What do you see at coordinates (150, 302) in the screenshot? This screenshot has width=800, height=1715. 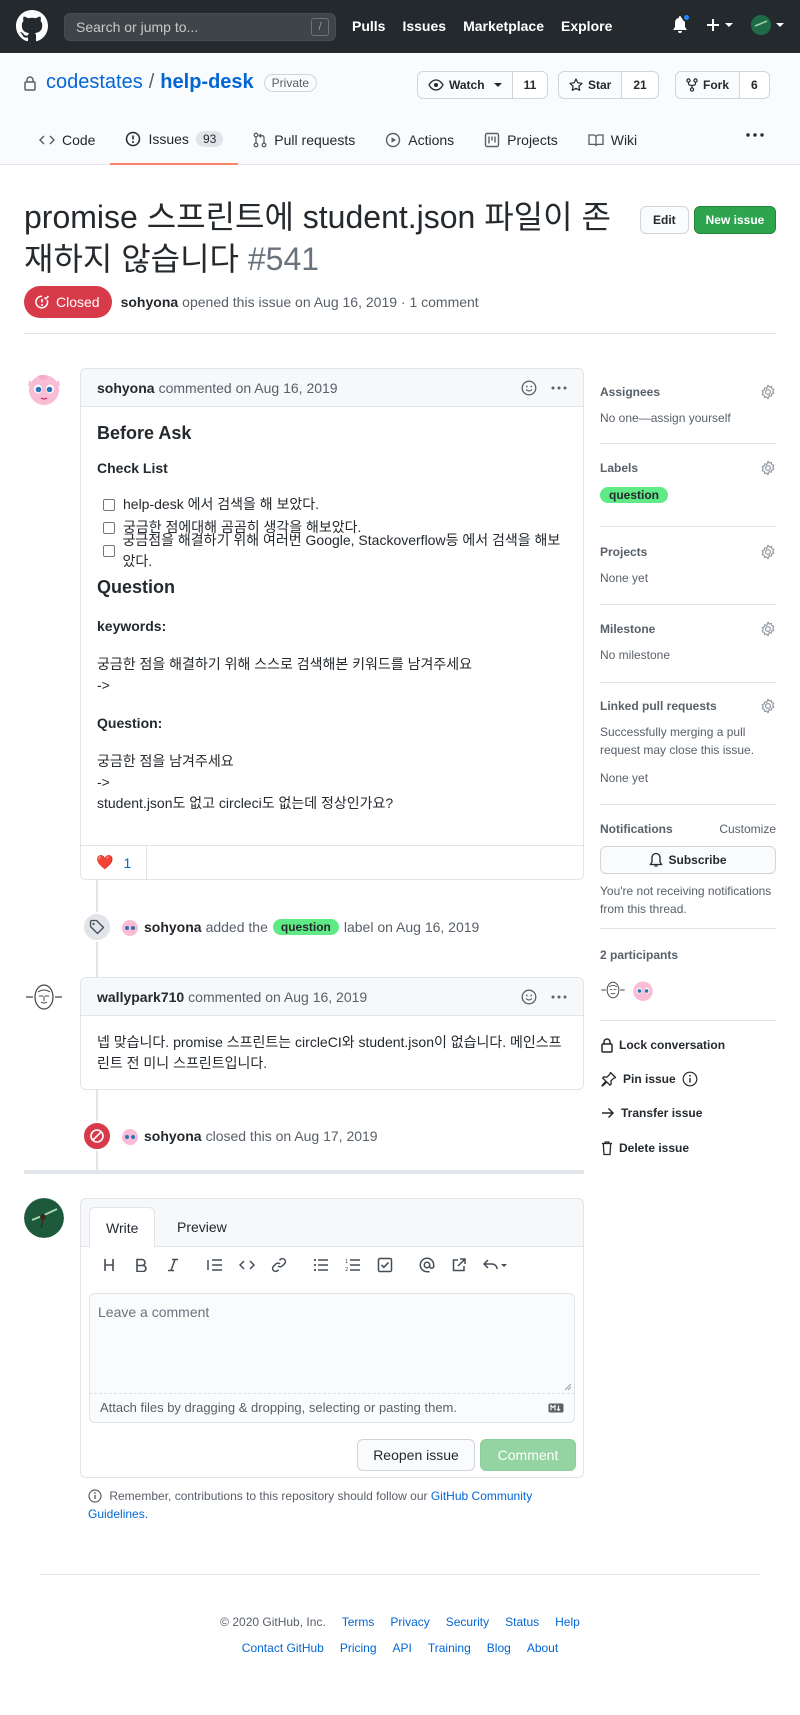 I see `issue-author-link: sohyona` at bounding box center [150, 302].